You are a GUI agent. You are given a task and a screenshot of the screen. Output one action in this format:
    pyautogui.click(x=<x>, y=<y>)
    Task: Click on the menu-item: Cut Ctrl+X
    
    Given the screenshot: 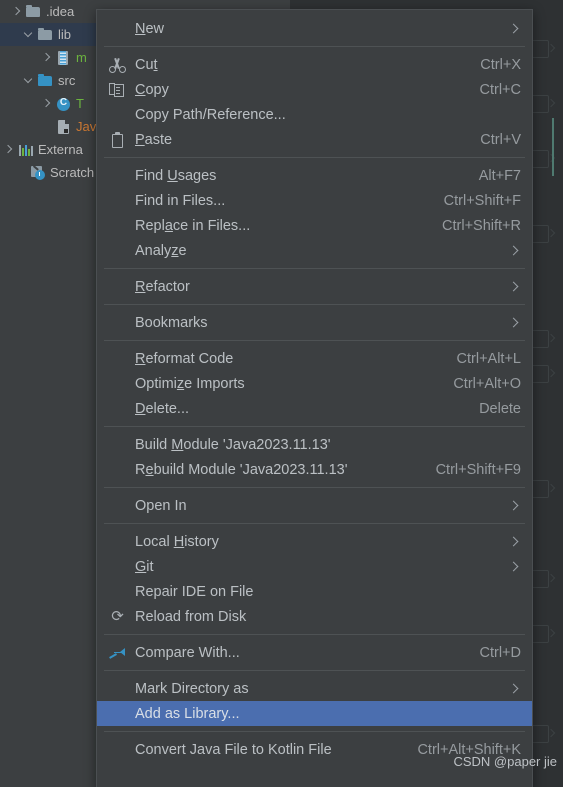 What is the action you would take?
    pyautogui.click(x=314, y=64)
    